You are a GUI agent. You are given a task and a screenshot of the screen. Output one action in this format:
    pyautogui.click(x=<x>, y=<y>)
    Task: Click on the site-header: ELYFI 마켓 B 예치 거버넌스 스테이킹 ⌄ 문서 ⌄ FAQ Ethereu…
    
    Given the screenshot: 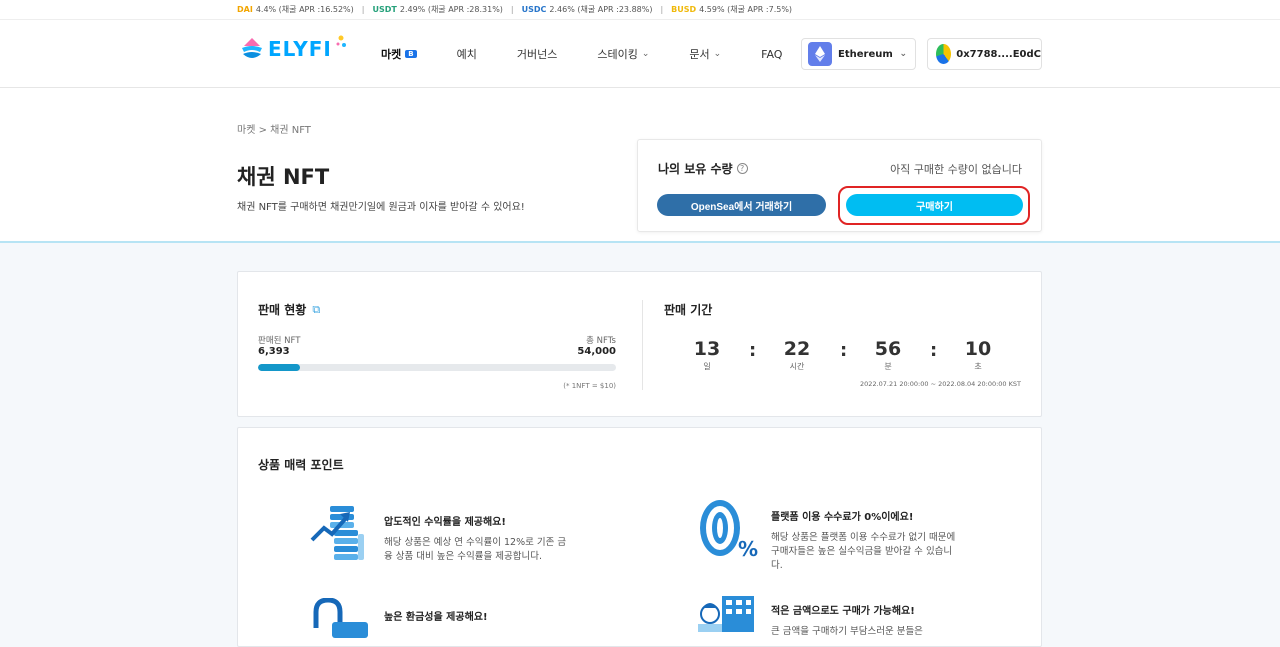 What is the action you would take?
    pyautogui.click(x=640, y=54)
    